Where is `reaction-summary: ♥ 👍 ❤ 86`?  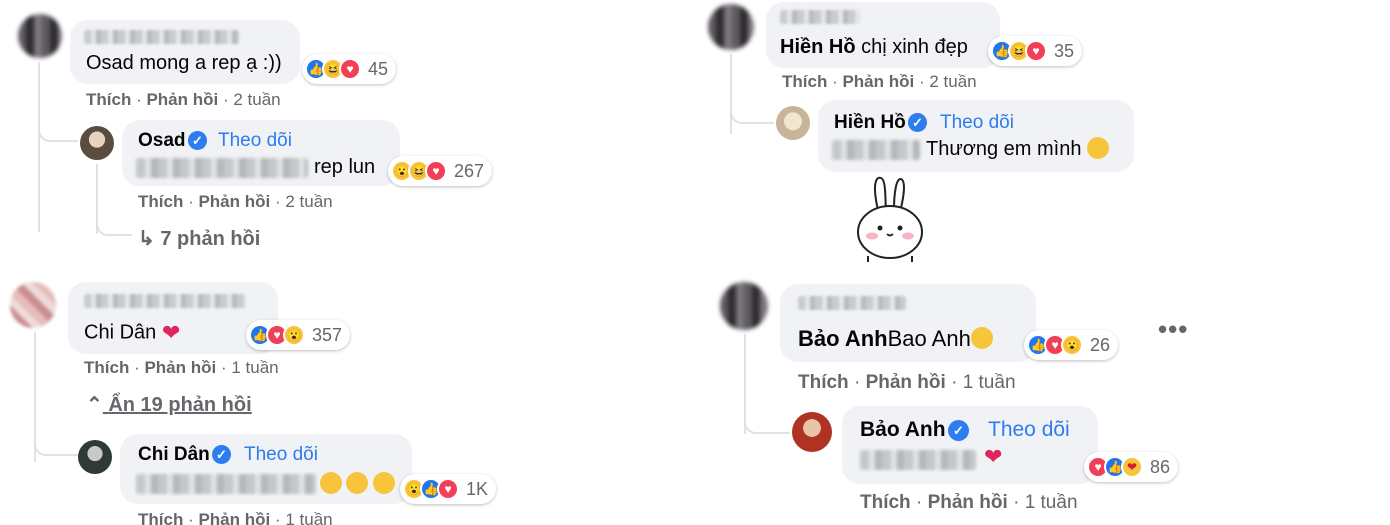 reaction-summary: ♥ 👍 ❤ 86 is located at coordinates (1131, 467).